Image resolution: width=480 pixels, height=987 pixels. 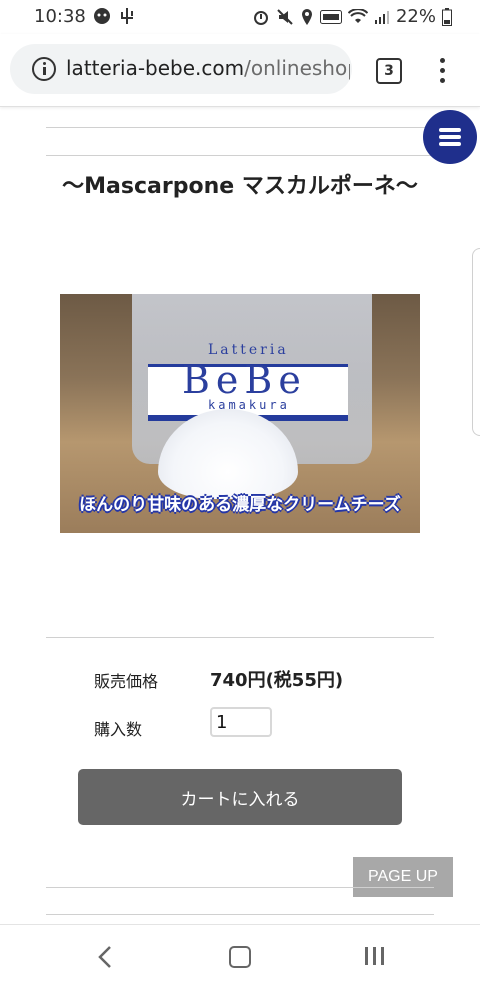 I want to click on url-text: latteria-bebe.com/onlineshop, so click(x=208, y=68).